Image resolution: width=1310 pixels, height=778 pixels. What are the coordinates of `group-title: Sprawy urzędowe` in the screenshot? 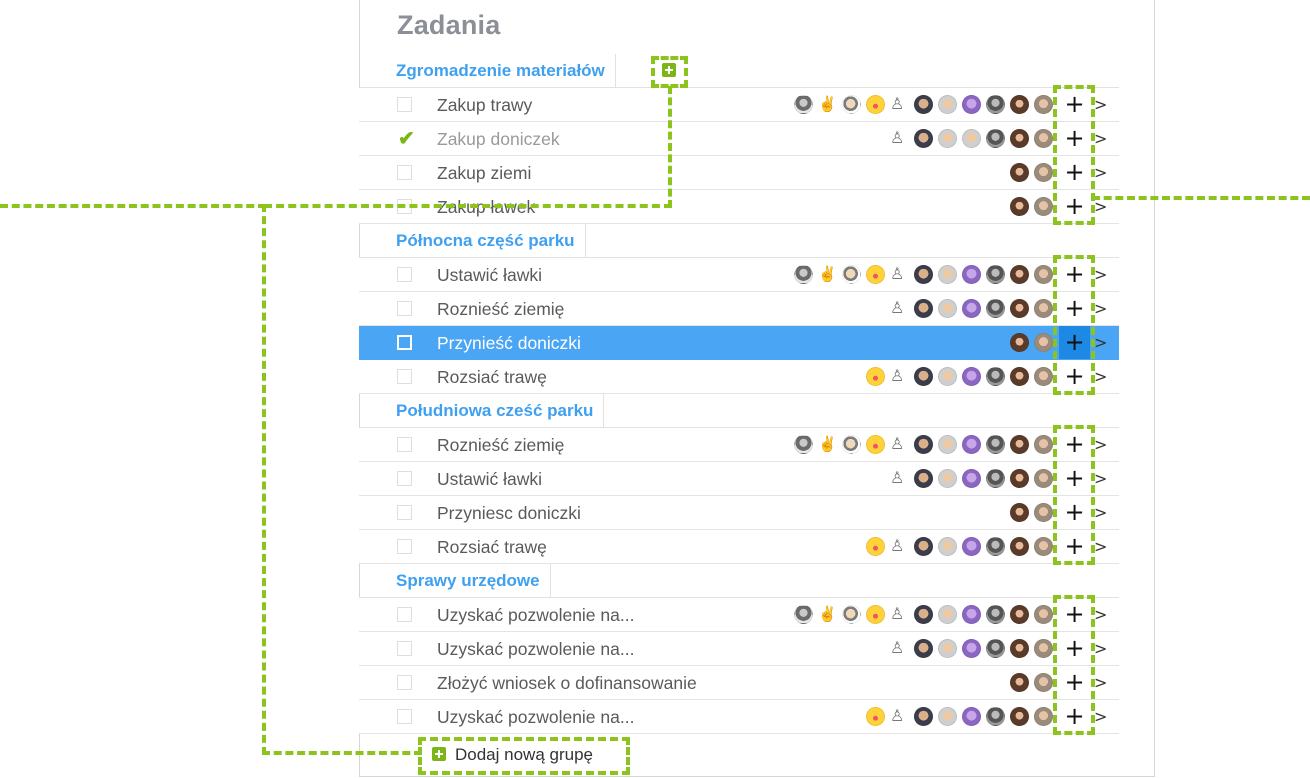 It's located at (468, 581).